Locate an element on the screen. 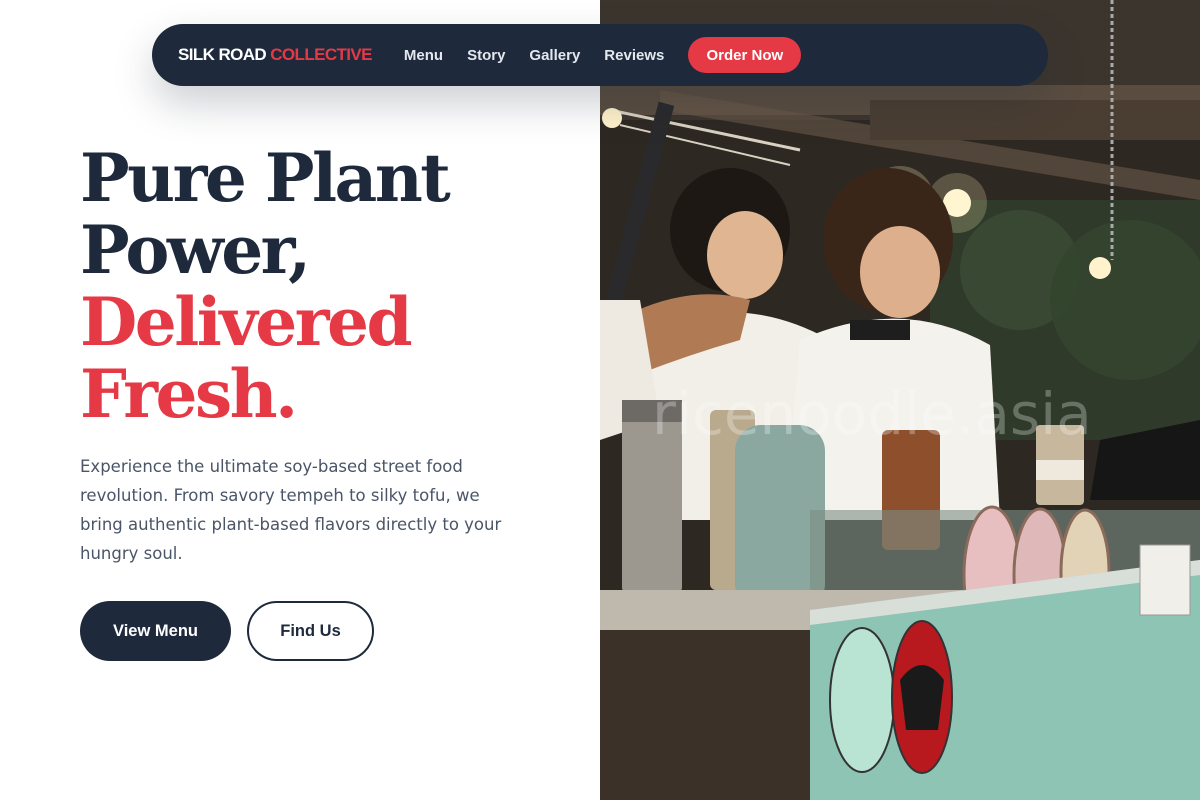 The height and width of the screenshot is (800, 1200). view-menu-button: View Menu is located at coordinates (155, 631).